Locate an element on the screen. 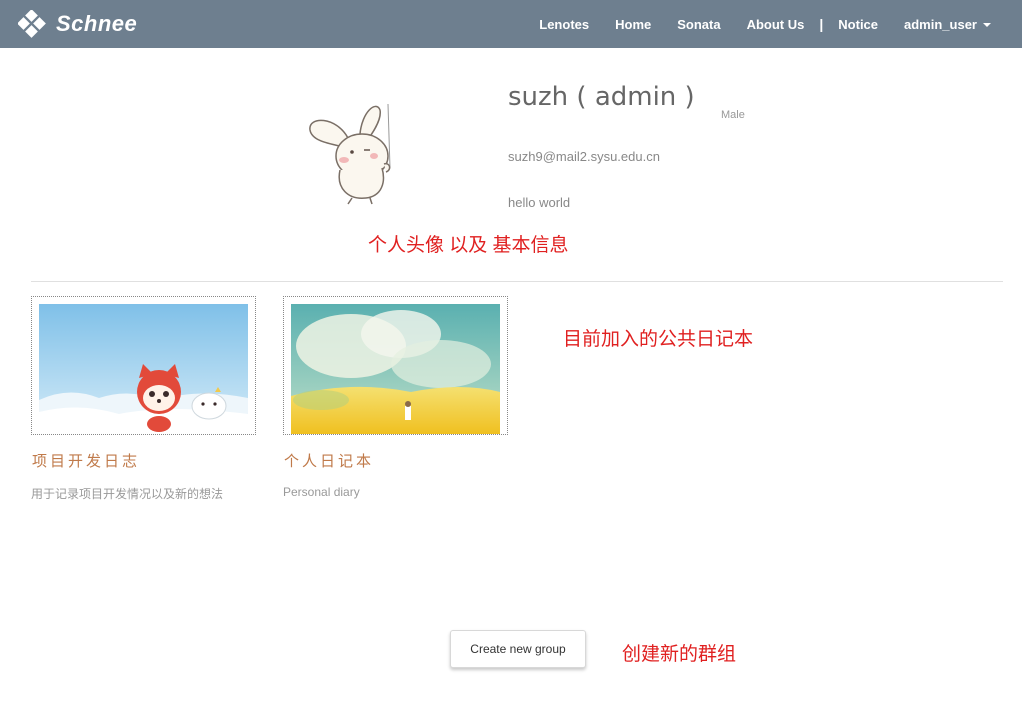 The height and width of the screenshot is (714, 1022). user-dropdown: admin_user is located at coordinates (947, 24).